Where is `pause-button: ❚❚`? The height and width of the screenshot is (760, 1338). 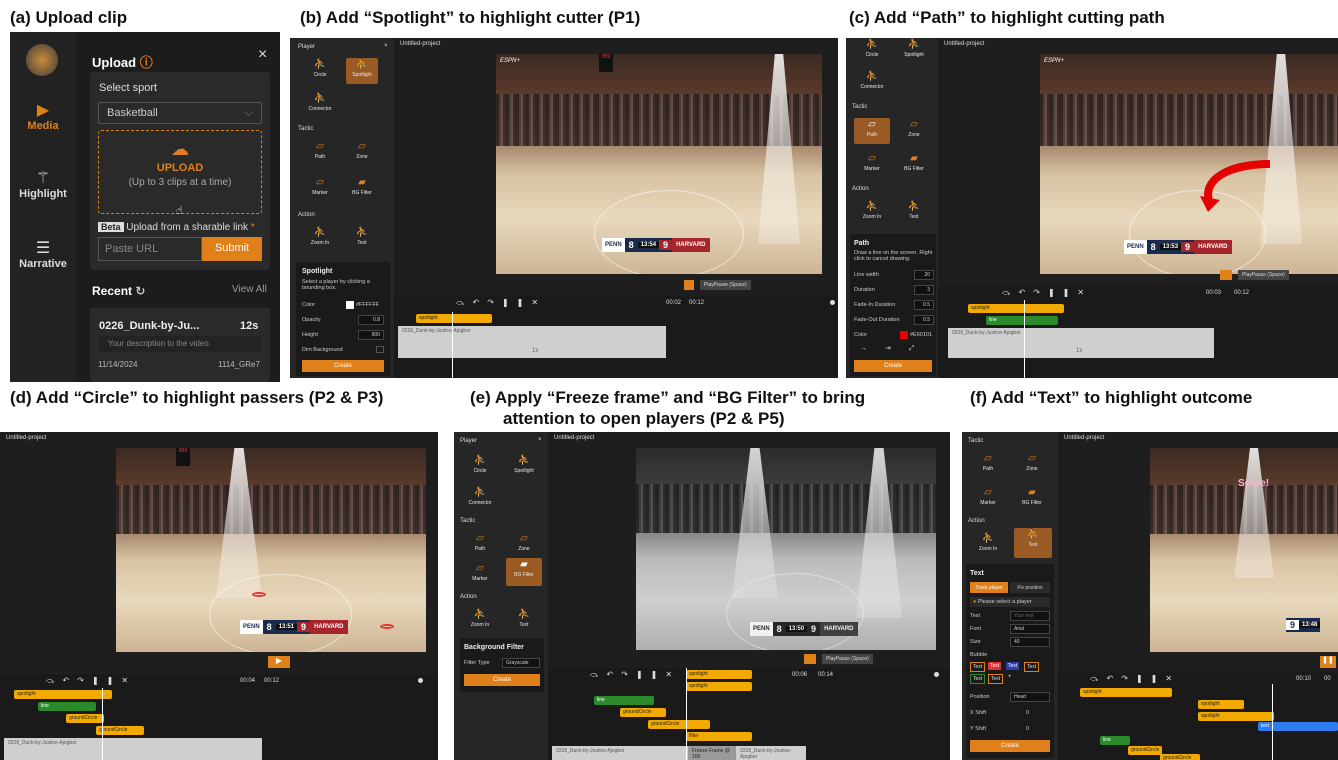 pause-button: ❚❚ is located at coordinates (1328, 662).